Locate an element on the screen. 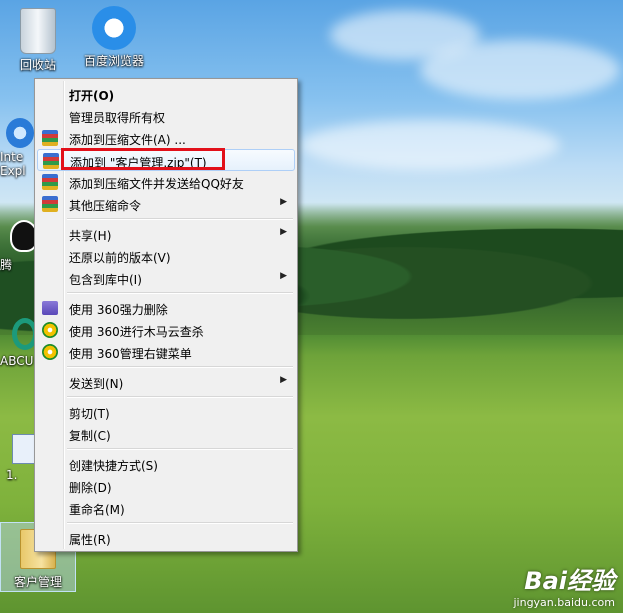 This screenshot has width=623, height=613. desktop-icon-label: 客户管理 is located at coordinates (37, 582).